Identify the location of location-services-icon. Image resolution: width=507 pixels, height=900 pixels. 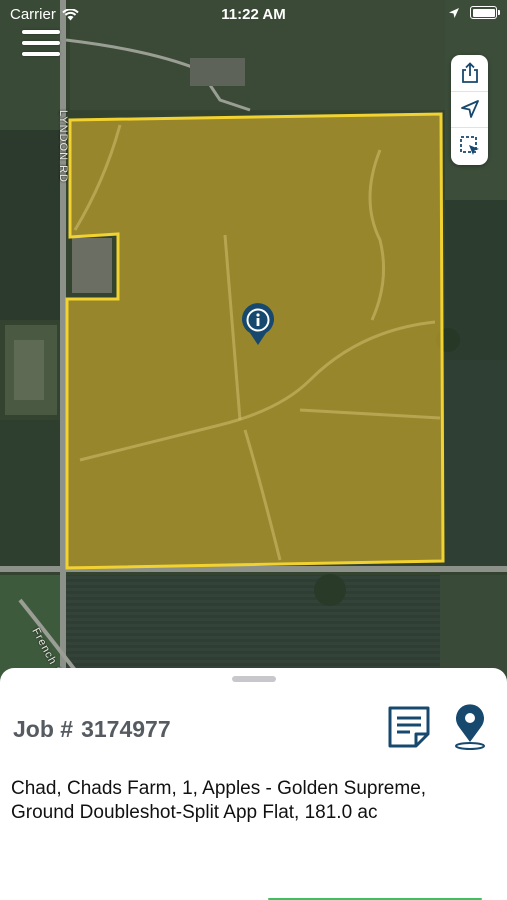
(454, 12).